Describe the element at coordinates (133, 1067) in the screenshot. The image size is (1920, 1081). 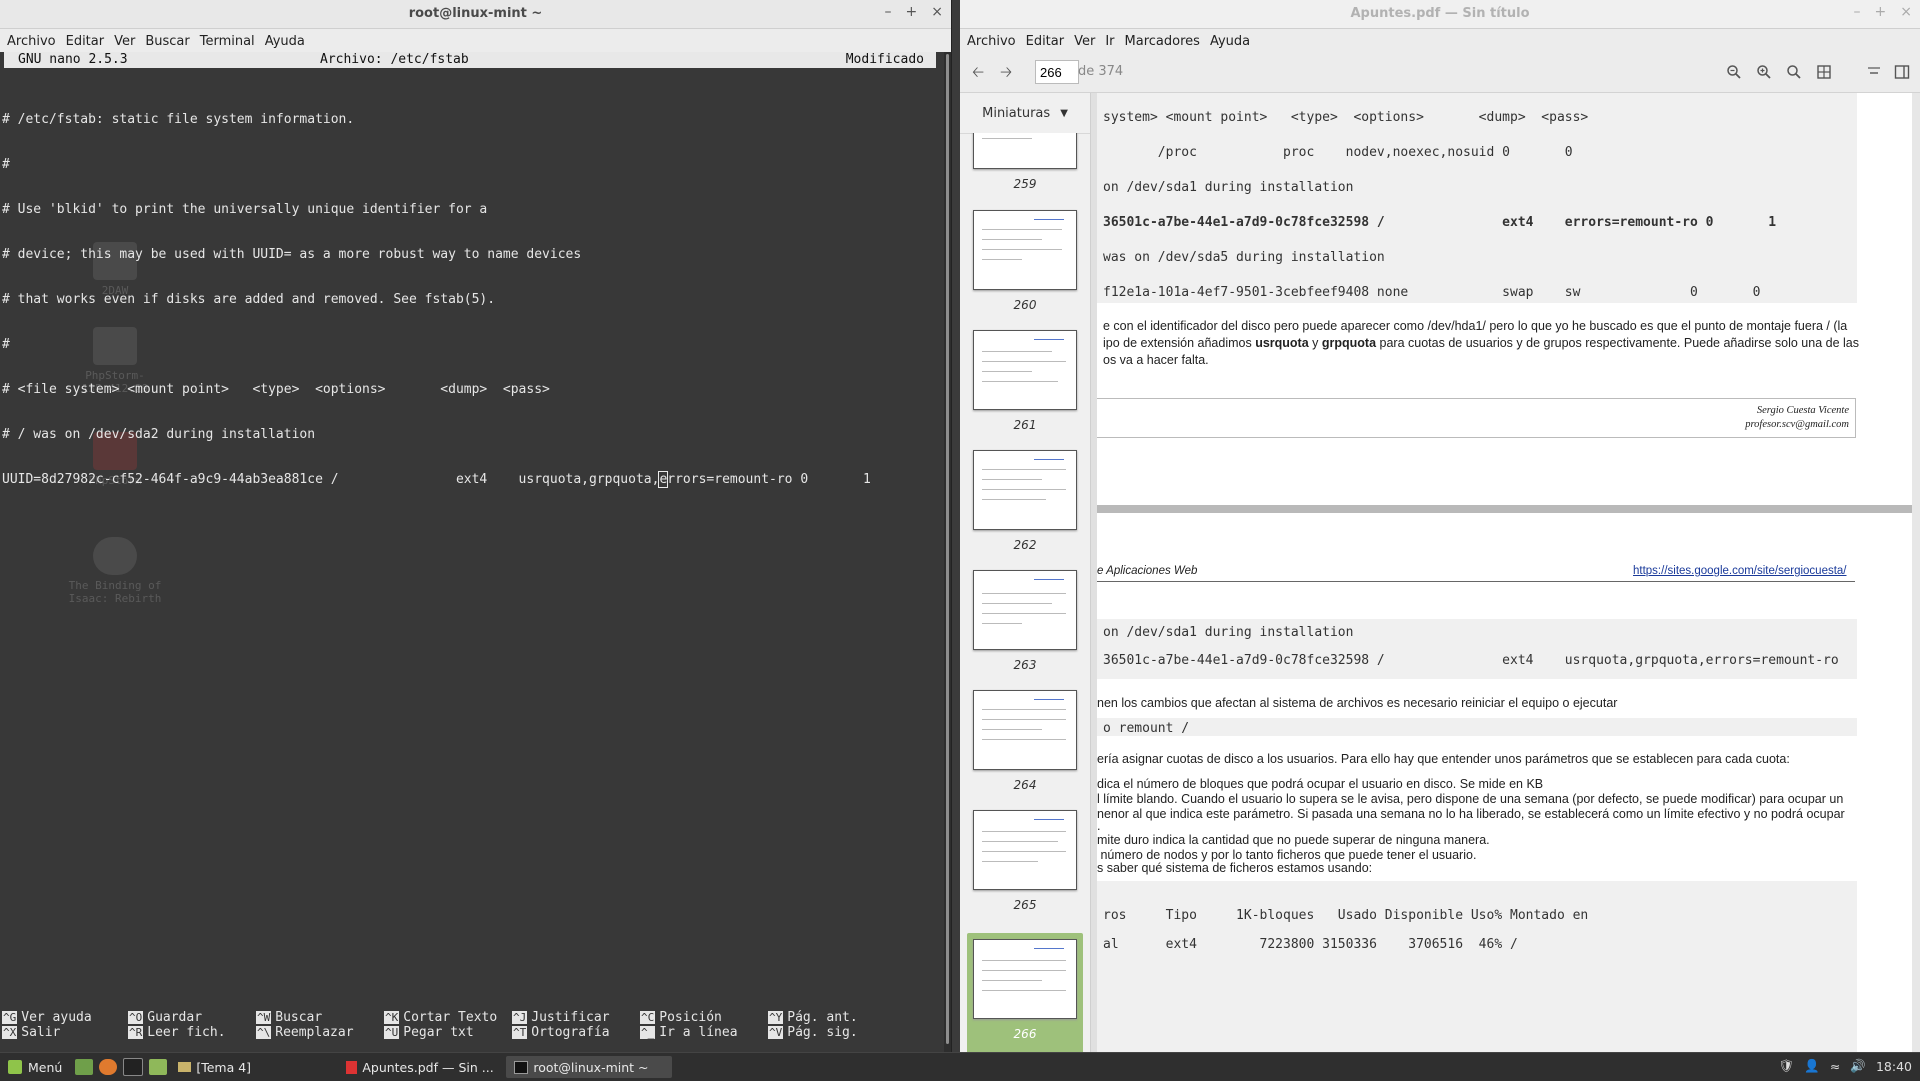
I see `terminal-launcher-icon` at that location.